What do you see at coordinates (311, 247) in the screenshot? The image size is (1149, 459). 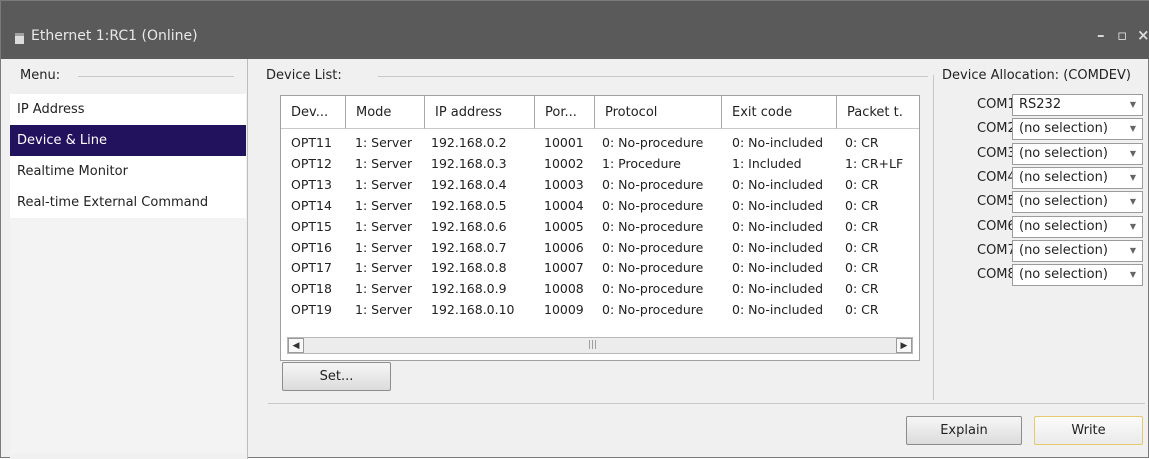 I see `table-cell: OPT16` at bounding box center [311, 247].